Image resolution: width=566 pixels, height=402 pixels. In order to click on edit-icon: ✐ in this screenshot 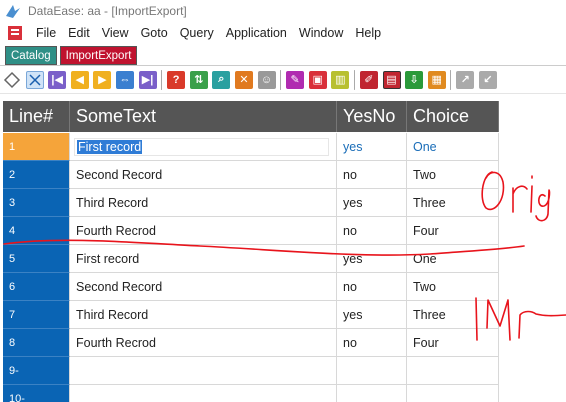, I will do `click(368, 79)`.